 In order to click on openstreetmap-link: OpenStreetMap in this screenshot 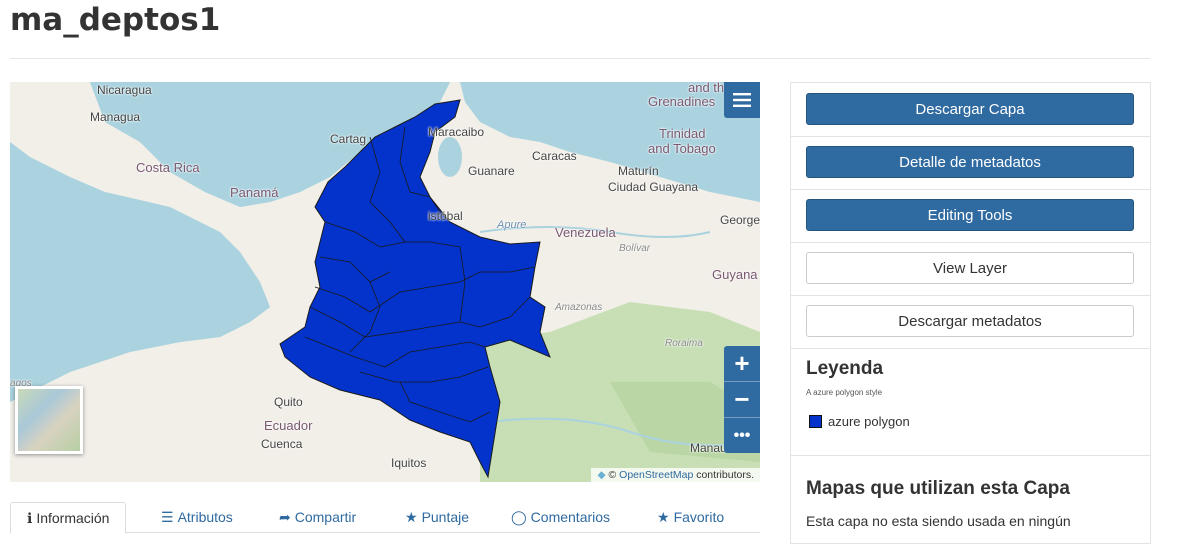, I will do `click(656, 475)`.